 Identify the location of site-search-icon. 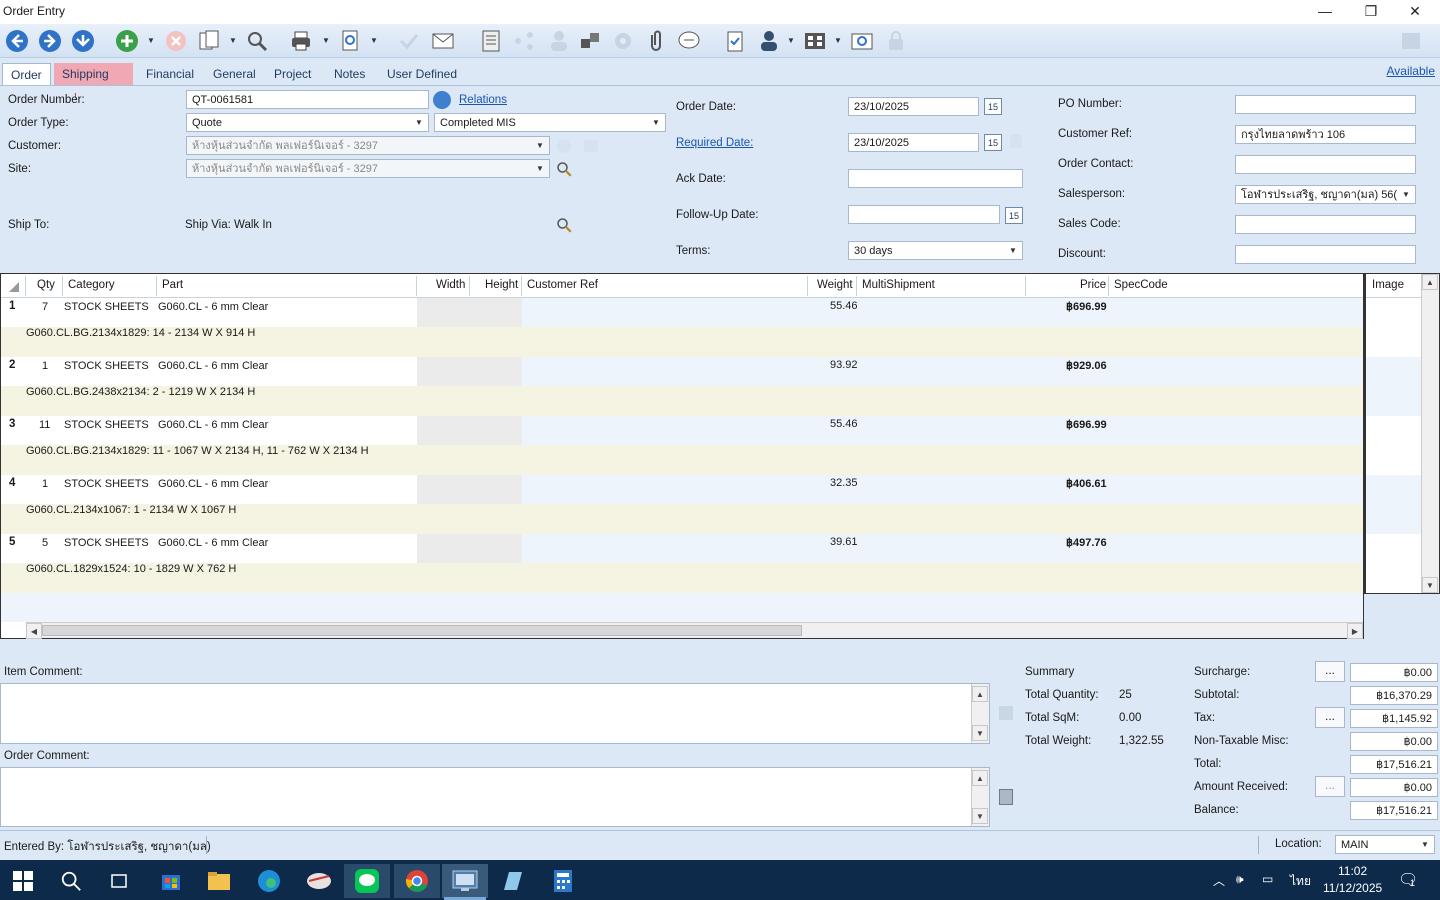
(564, 169).